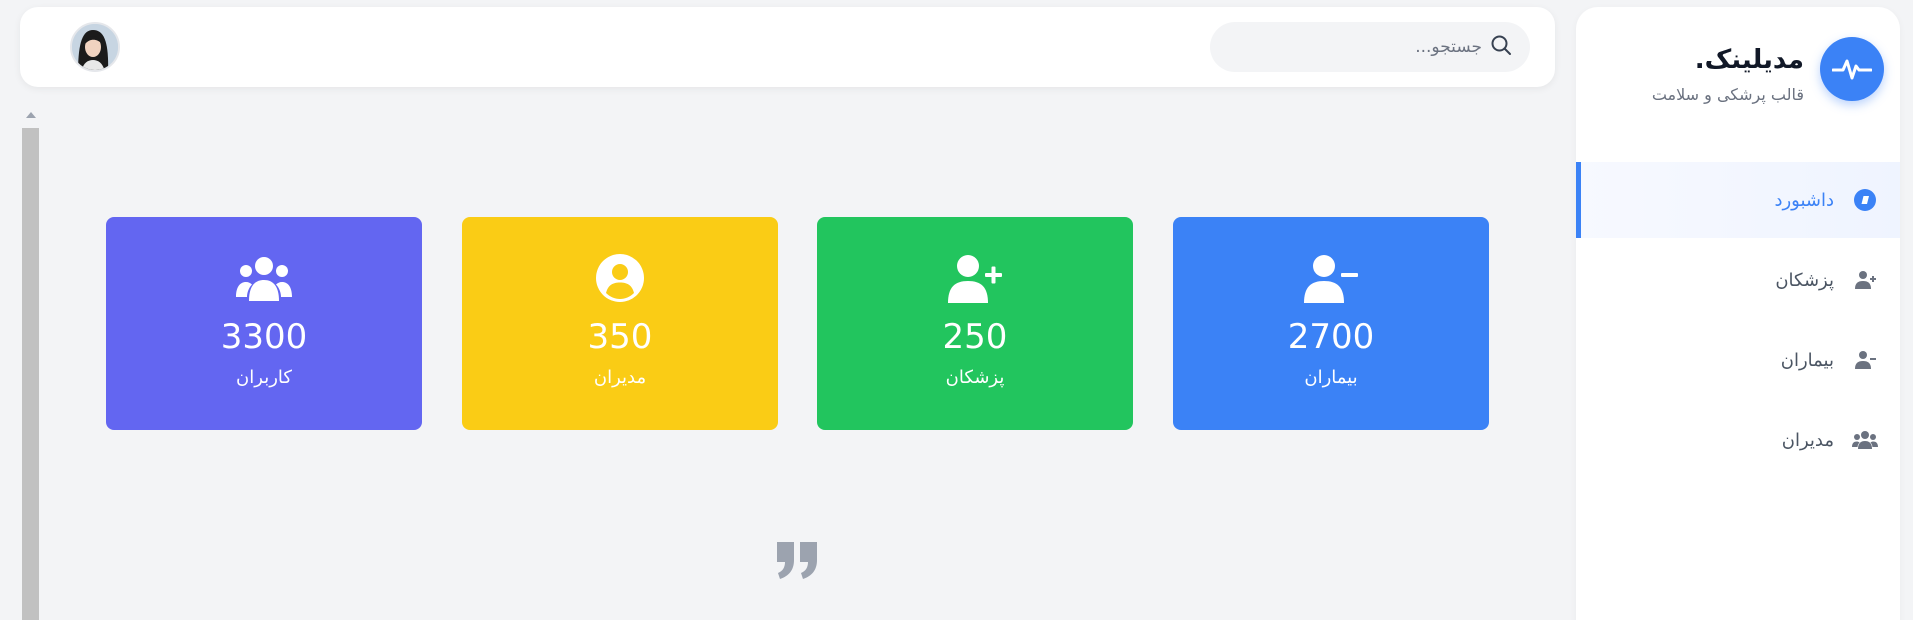  I want to click on avatar, so click(95, 47).